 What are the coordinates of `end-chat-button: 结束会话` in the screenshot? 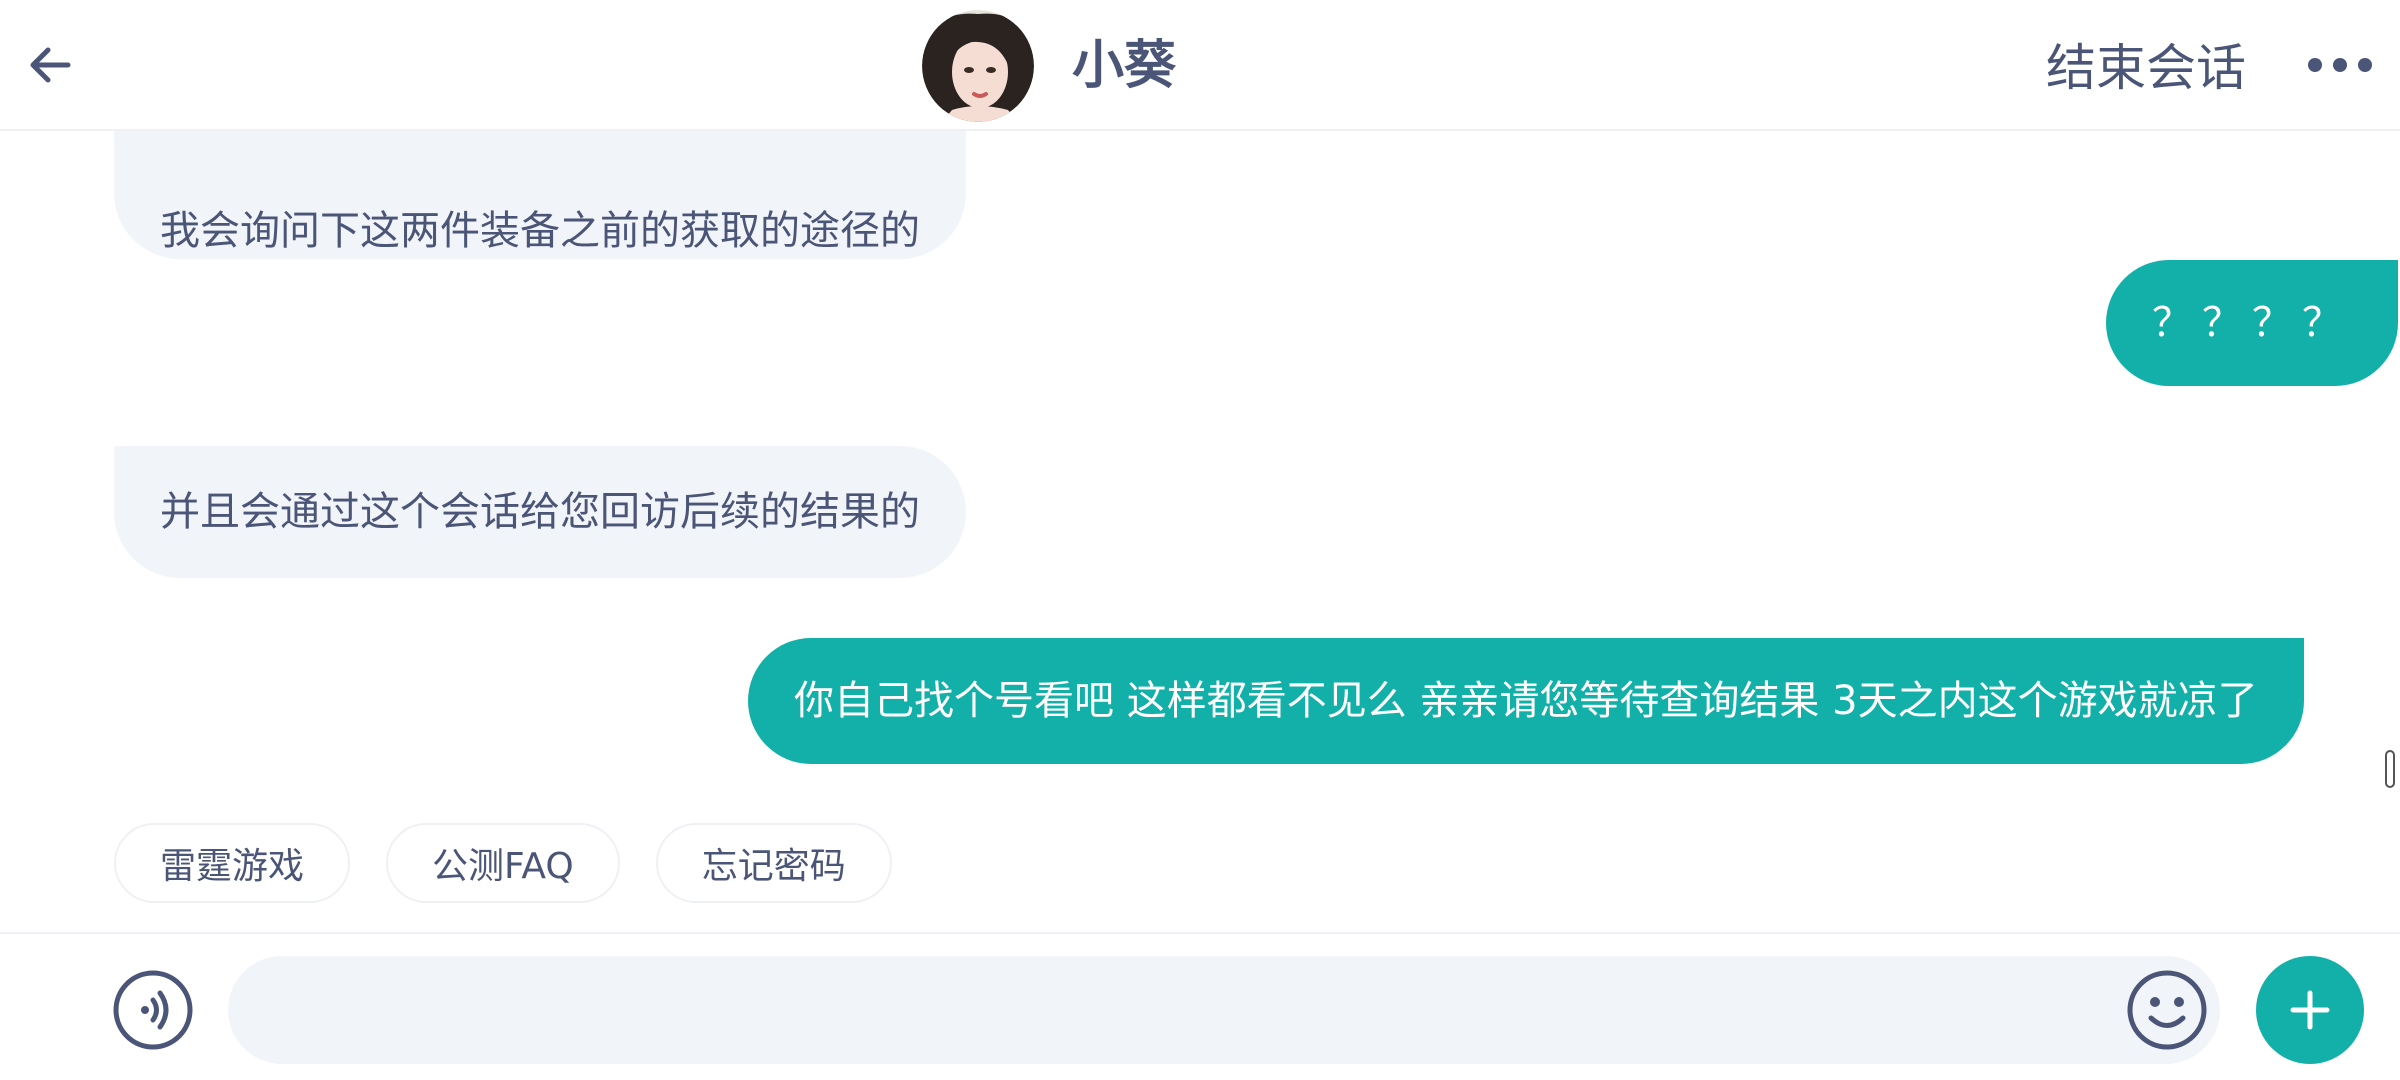 It's located at (2146, 68).